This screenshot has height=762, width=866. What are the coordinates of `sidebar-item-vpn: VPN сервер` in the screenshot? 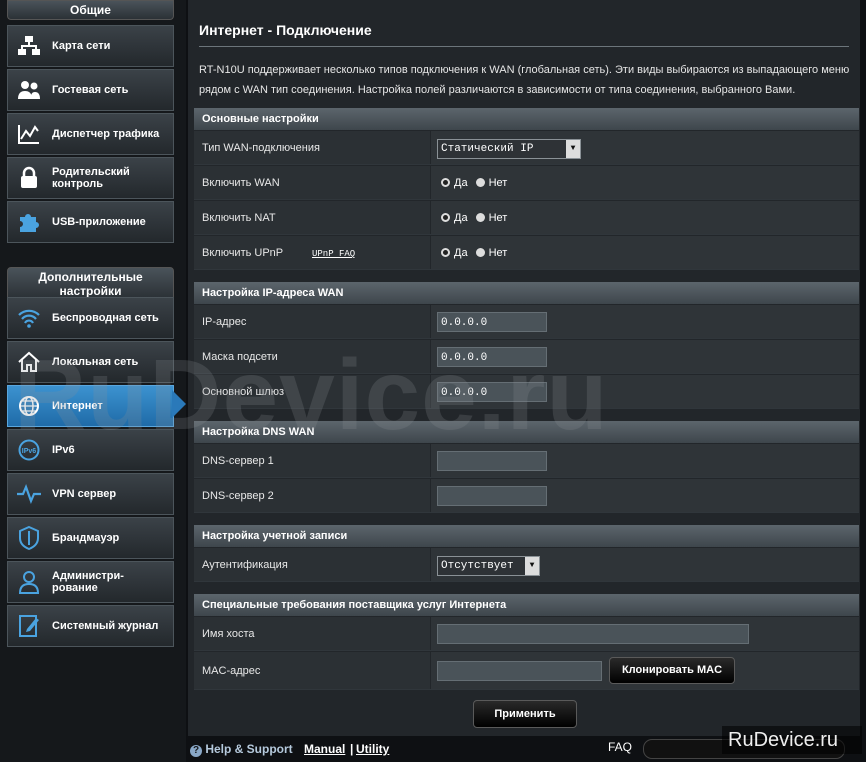 It's located at (90, 494).